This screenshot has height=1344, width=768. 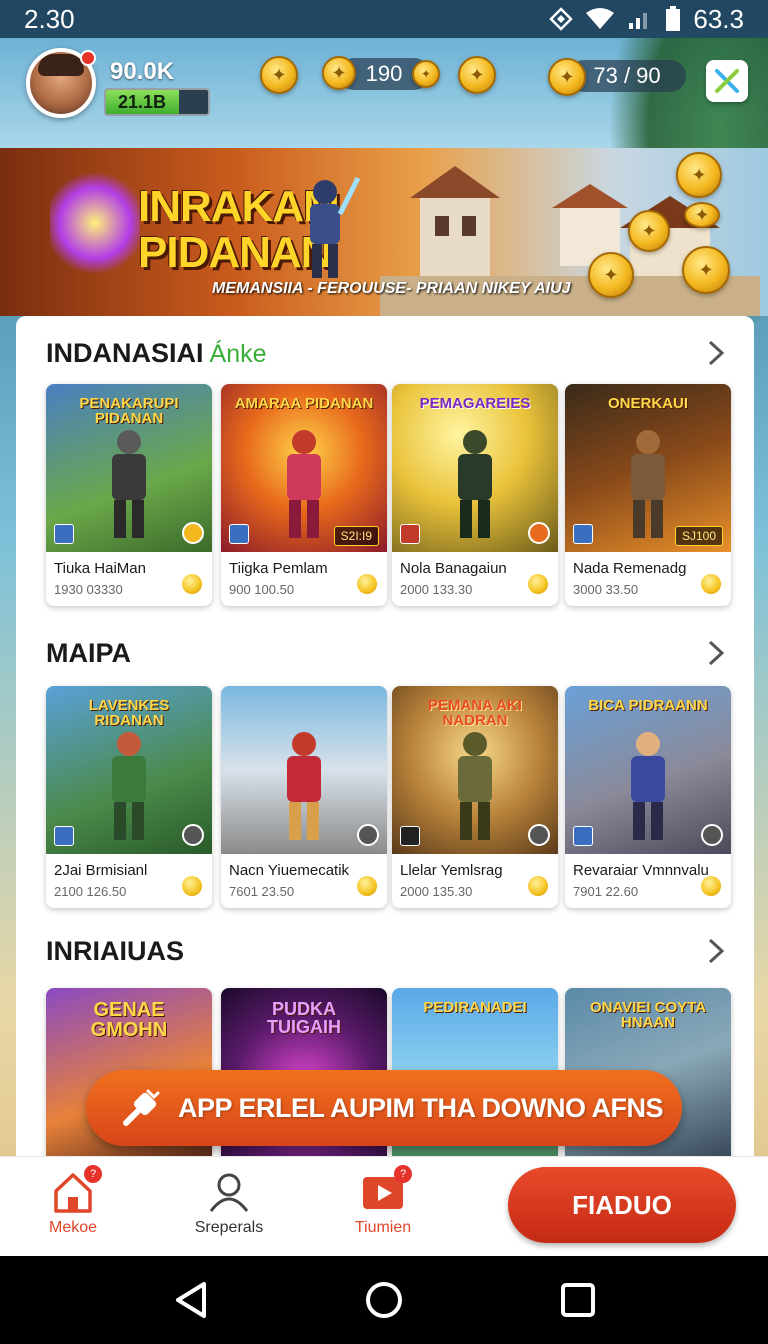 I want to click on game-card-art: PEMANA AKI NADRAN, so click(x=475, y=770).